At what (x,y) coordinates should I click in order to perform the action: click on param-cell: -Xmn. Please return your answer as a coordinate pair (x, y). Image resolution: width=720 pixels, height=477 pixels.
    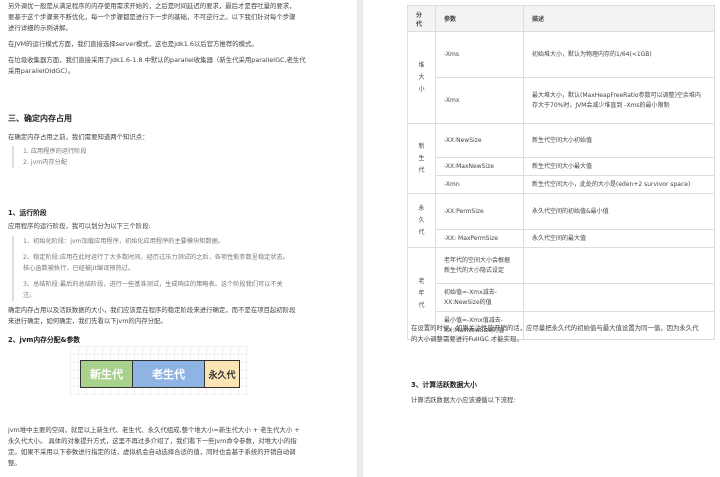
    Looking at the image, I should click on (479, 184).